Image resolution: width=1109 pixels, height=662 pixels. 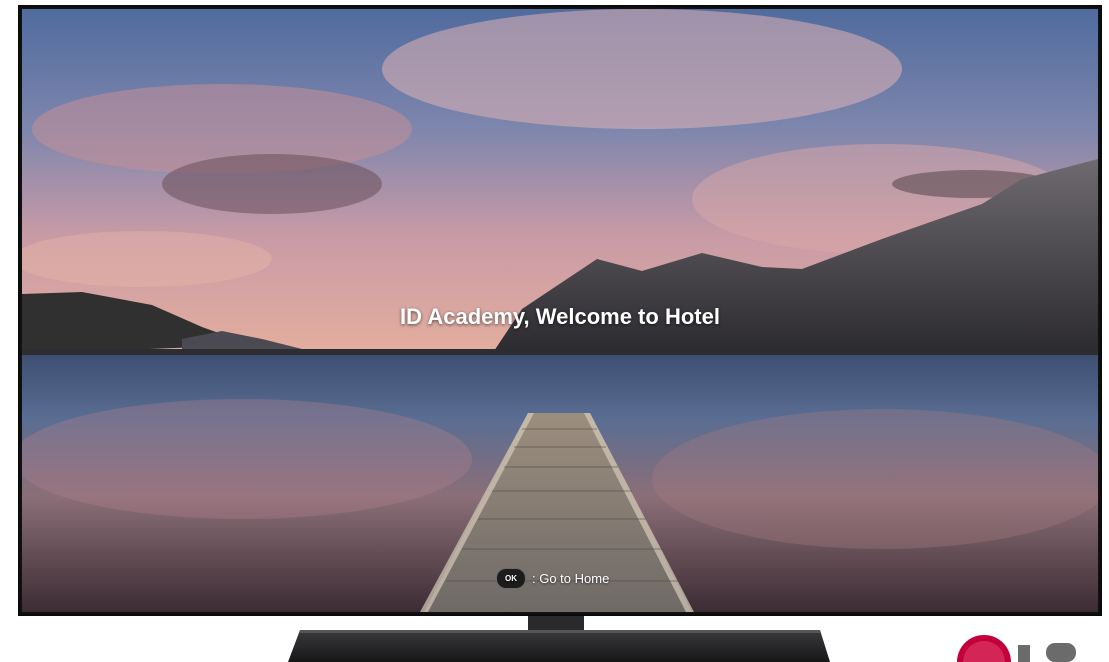 What do you see at coordinates (559, 639) in the screenshot?
I see `tv-stand` at bounding box center [559, 639].